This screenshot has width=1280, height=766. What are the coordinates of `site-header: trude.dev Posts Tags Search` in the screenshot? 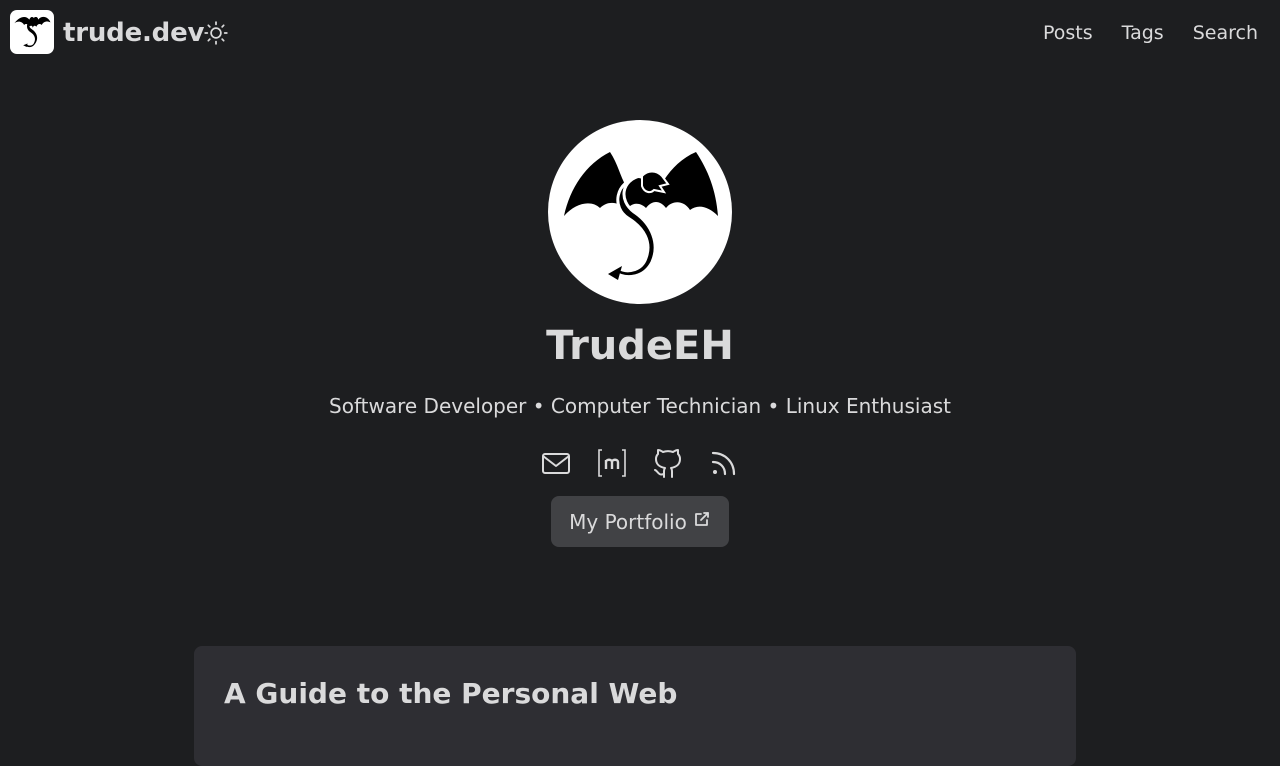 It's located at (640, 33).